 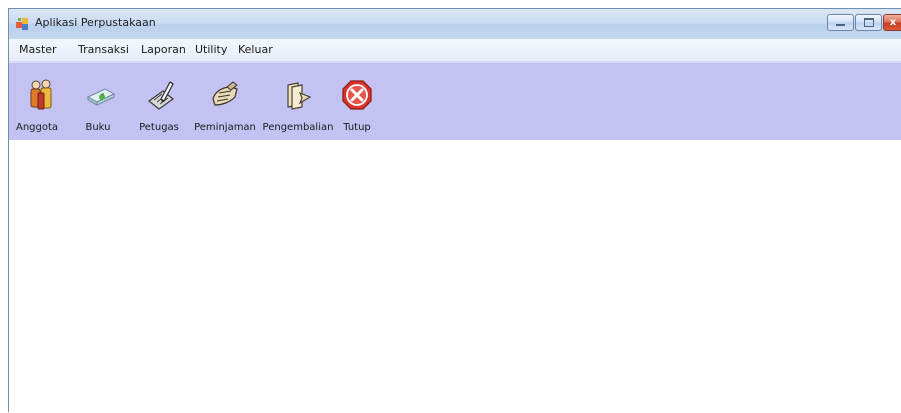 I want to click on toolbar-button-anggota: Anggota, so click(x=39, y=101).